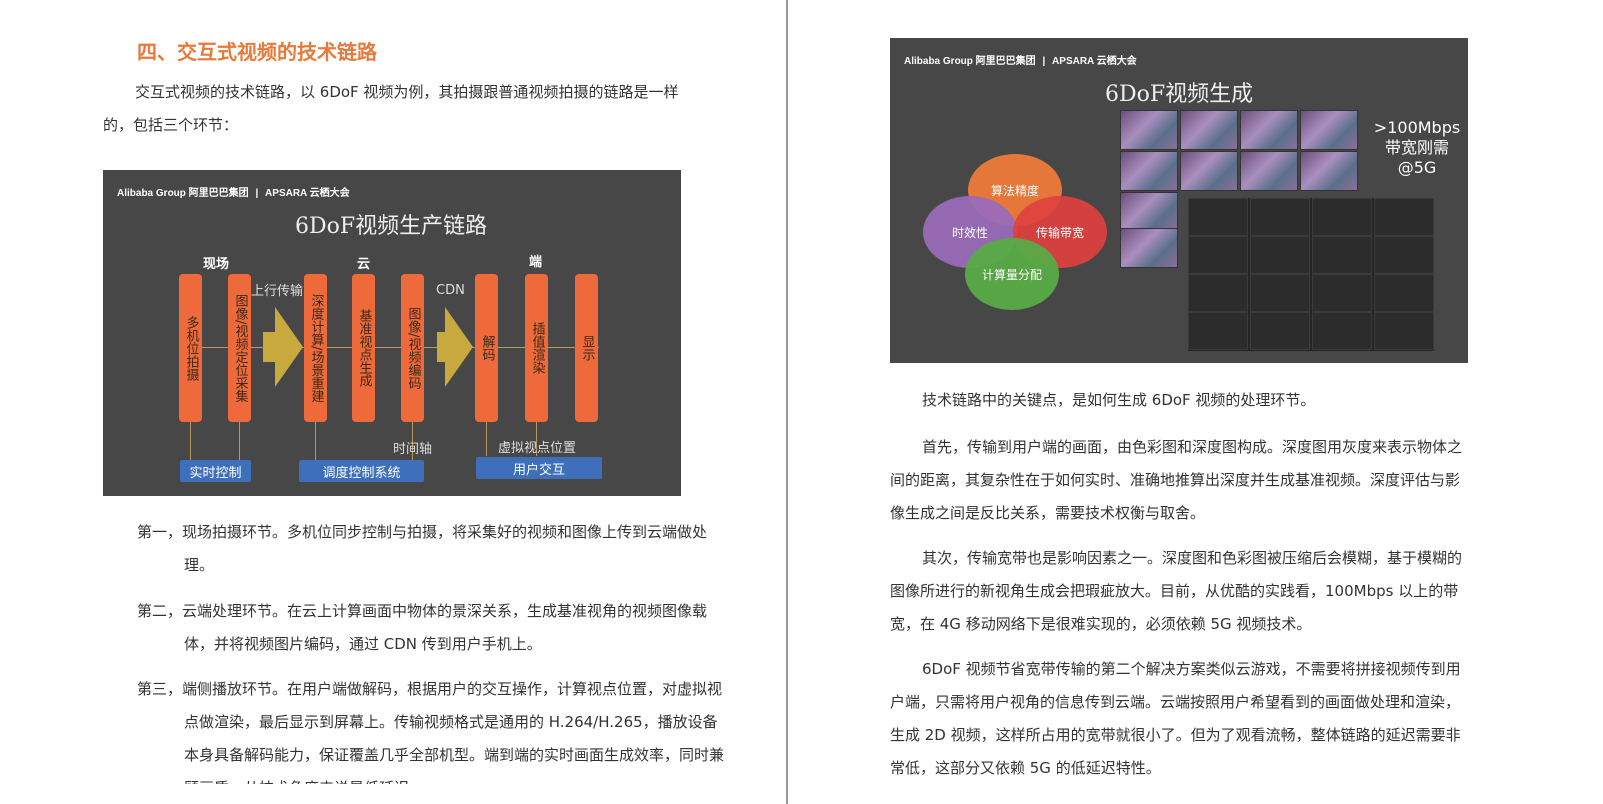 This screenshot has height=804, width=1603. Describe the element at coordinates (269, 347) in the screenshot. I see `upload-arrow-body` at that location.